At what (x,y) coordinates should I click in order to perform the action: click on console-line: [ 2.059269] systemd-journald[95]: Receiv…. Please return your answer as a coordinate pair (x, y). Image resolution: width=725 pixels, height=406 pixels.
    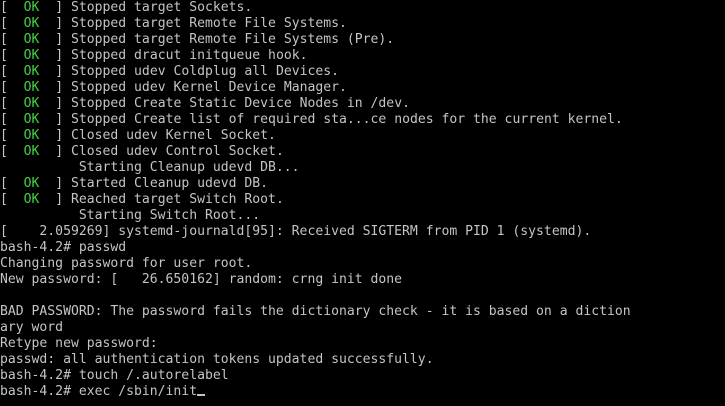
    Looking at the image, I should click on (362, 232).